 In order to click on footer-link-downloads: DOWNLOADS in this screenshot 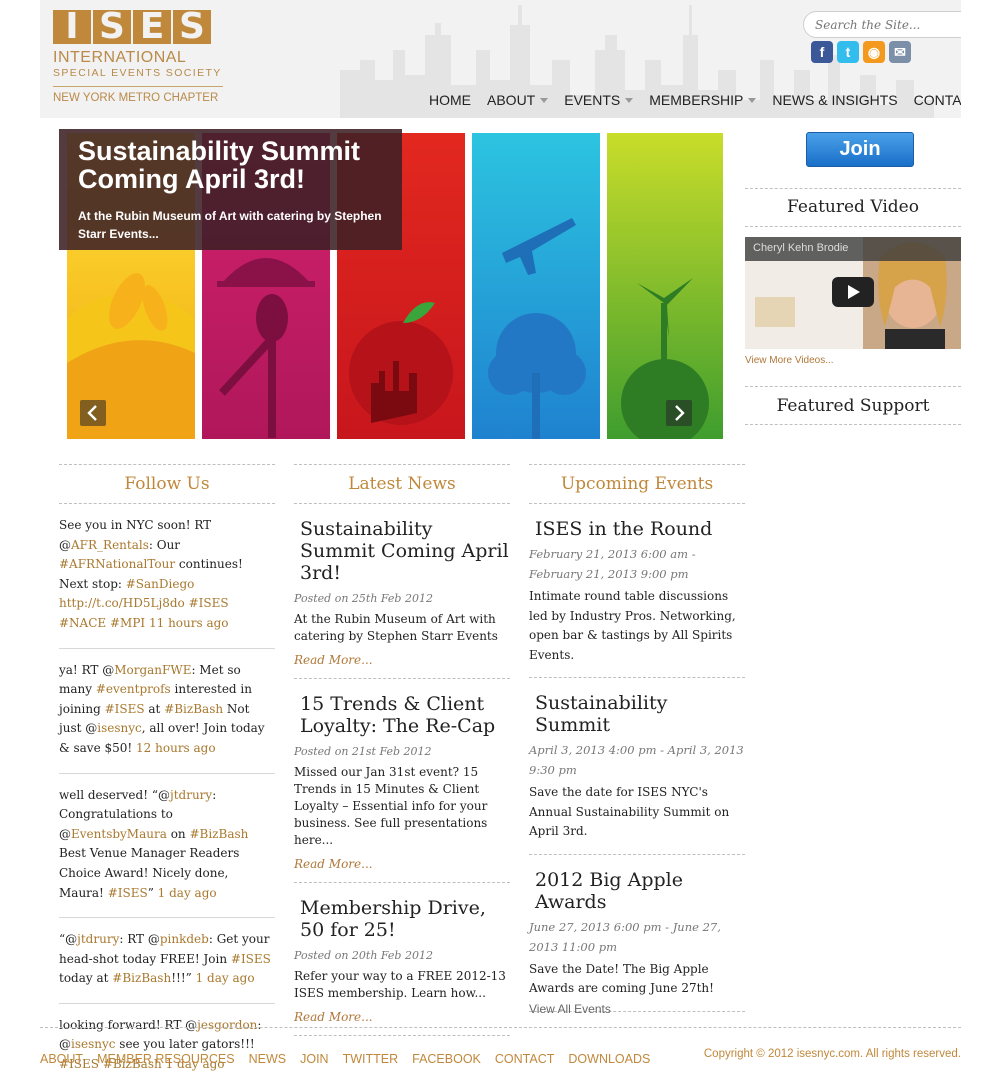, I will do `click(609, 1059)`.